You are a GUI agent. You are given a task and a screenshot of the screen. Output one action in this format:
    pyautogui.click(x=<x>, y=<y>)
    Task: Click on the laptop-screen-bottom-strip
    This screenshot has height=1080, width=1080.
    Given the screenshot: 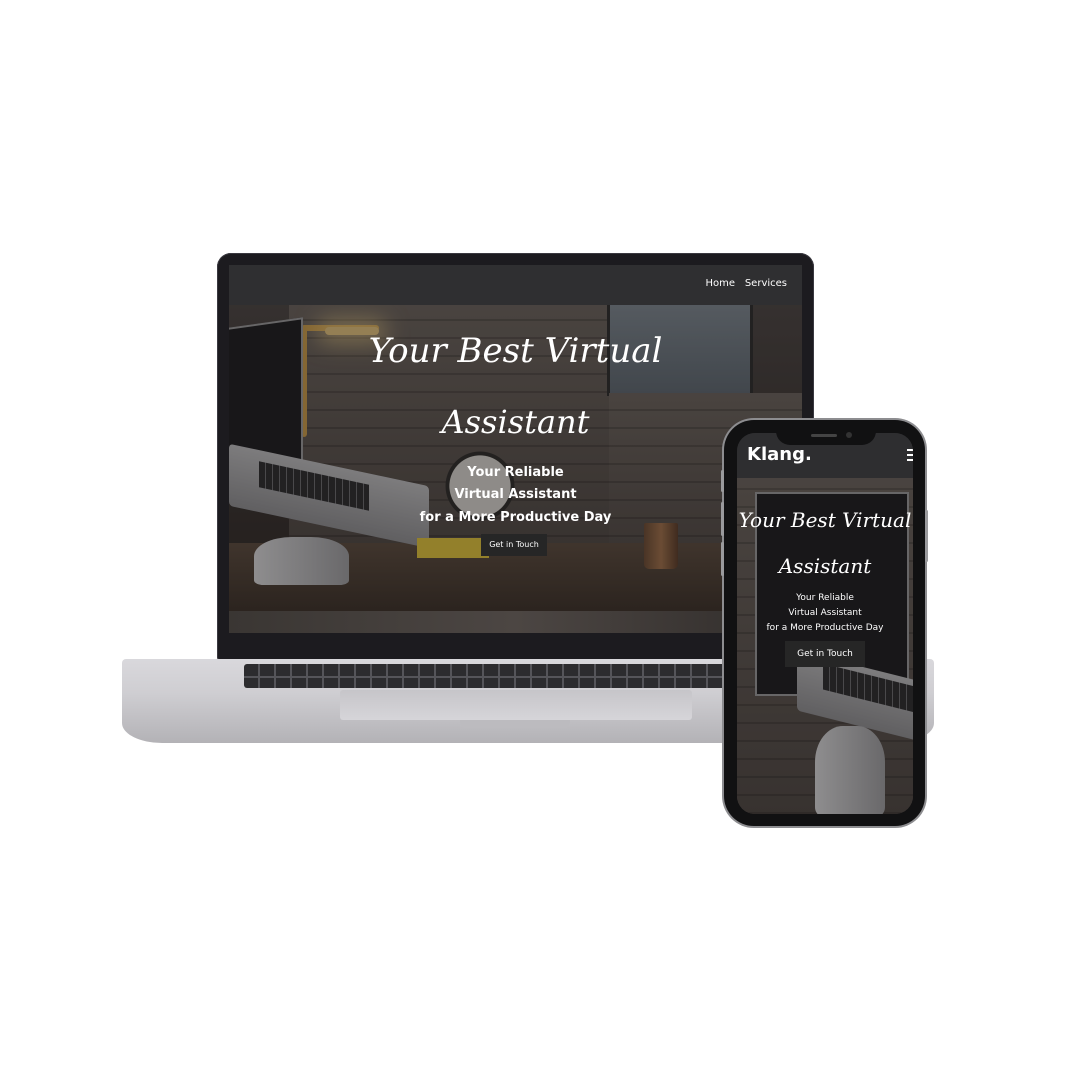 What is the action you would take?
    pyautogui.click(x=515, y=622)
    